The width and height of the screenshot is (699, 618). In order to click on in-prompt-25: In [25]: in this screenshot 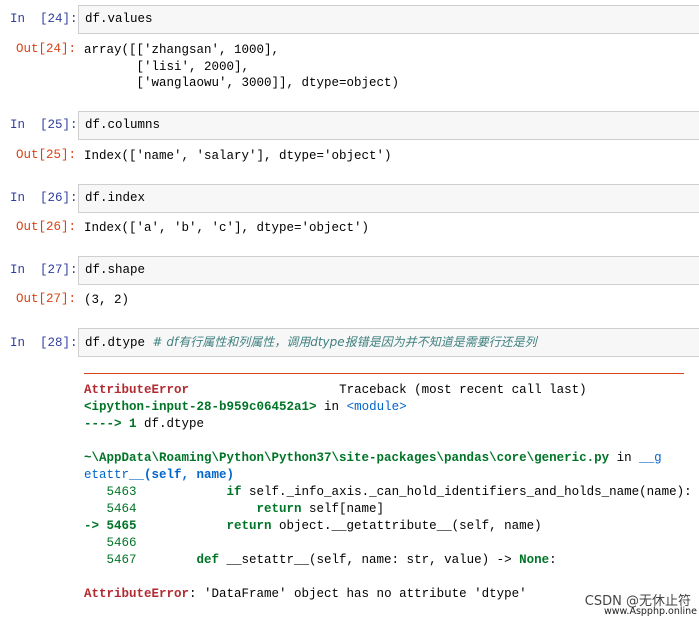, I will do `click(44, 125)`.